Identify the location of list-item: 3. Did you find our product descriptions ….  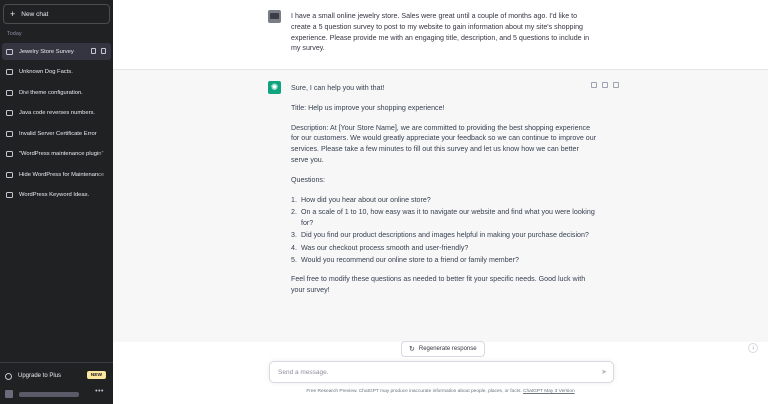
(440, 235).